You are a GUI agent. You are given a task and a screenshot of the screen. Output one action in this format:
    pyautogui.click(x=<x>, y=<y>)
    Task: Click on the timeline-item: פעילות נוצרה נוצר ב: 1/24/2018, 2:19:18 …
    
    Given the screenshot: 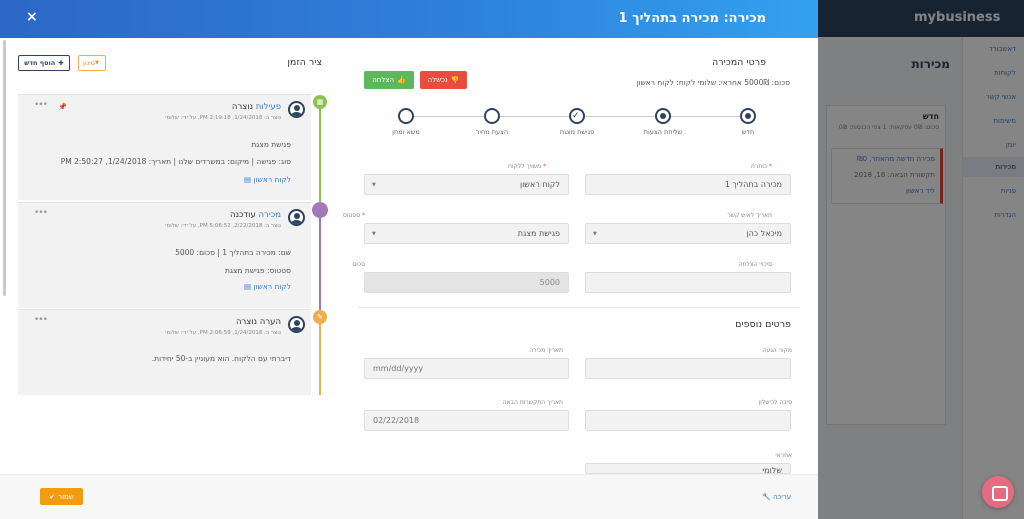 What is the action you would take?
    pyautogui.click(x=164, y=147)
    